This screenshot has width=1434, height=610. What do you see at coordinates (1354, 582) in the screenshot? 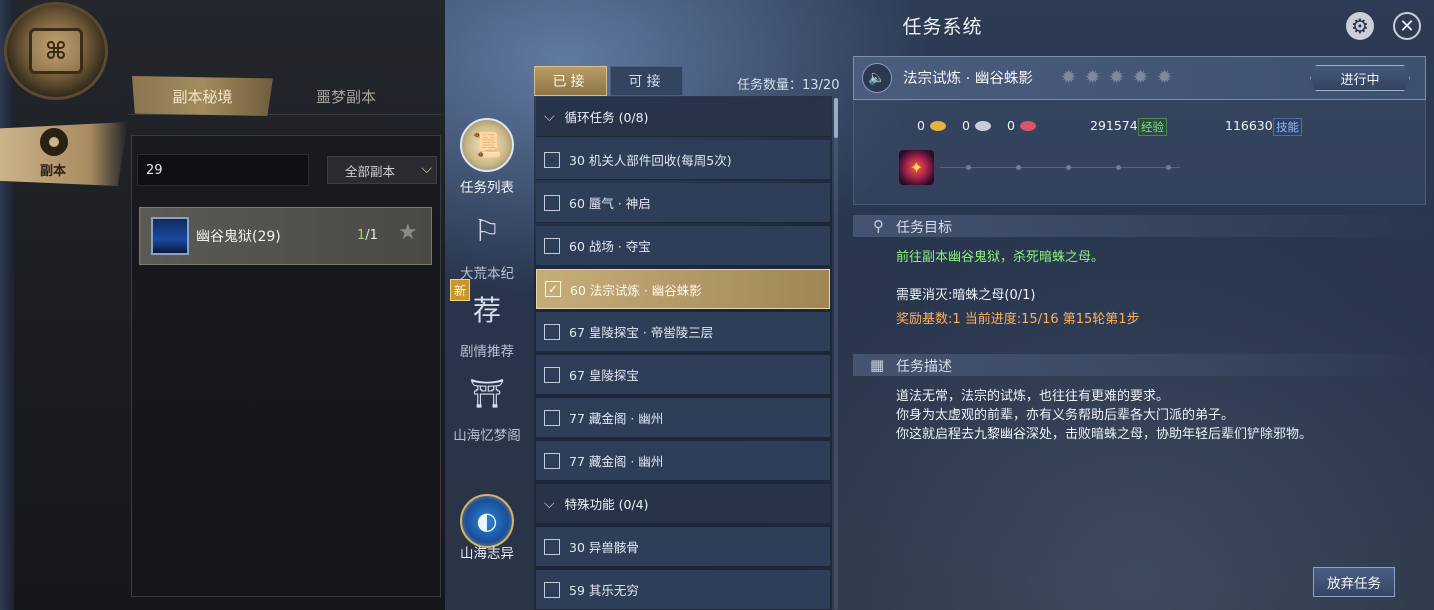
I see `abandon-quest-button: 放弃任务` at bounding box center [1354, 582].